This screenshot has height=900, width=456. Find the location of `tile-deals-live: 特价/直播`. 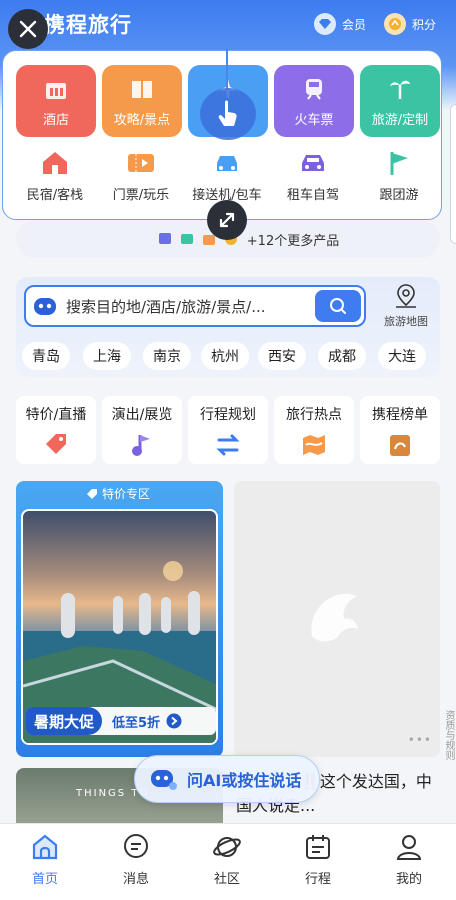

tile-deals-live: 特价/直播 is located at coordinates (56, 430).